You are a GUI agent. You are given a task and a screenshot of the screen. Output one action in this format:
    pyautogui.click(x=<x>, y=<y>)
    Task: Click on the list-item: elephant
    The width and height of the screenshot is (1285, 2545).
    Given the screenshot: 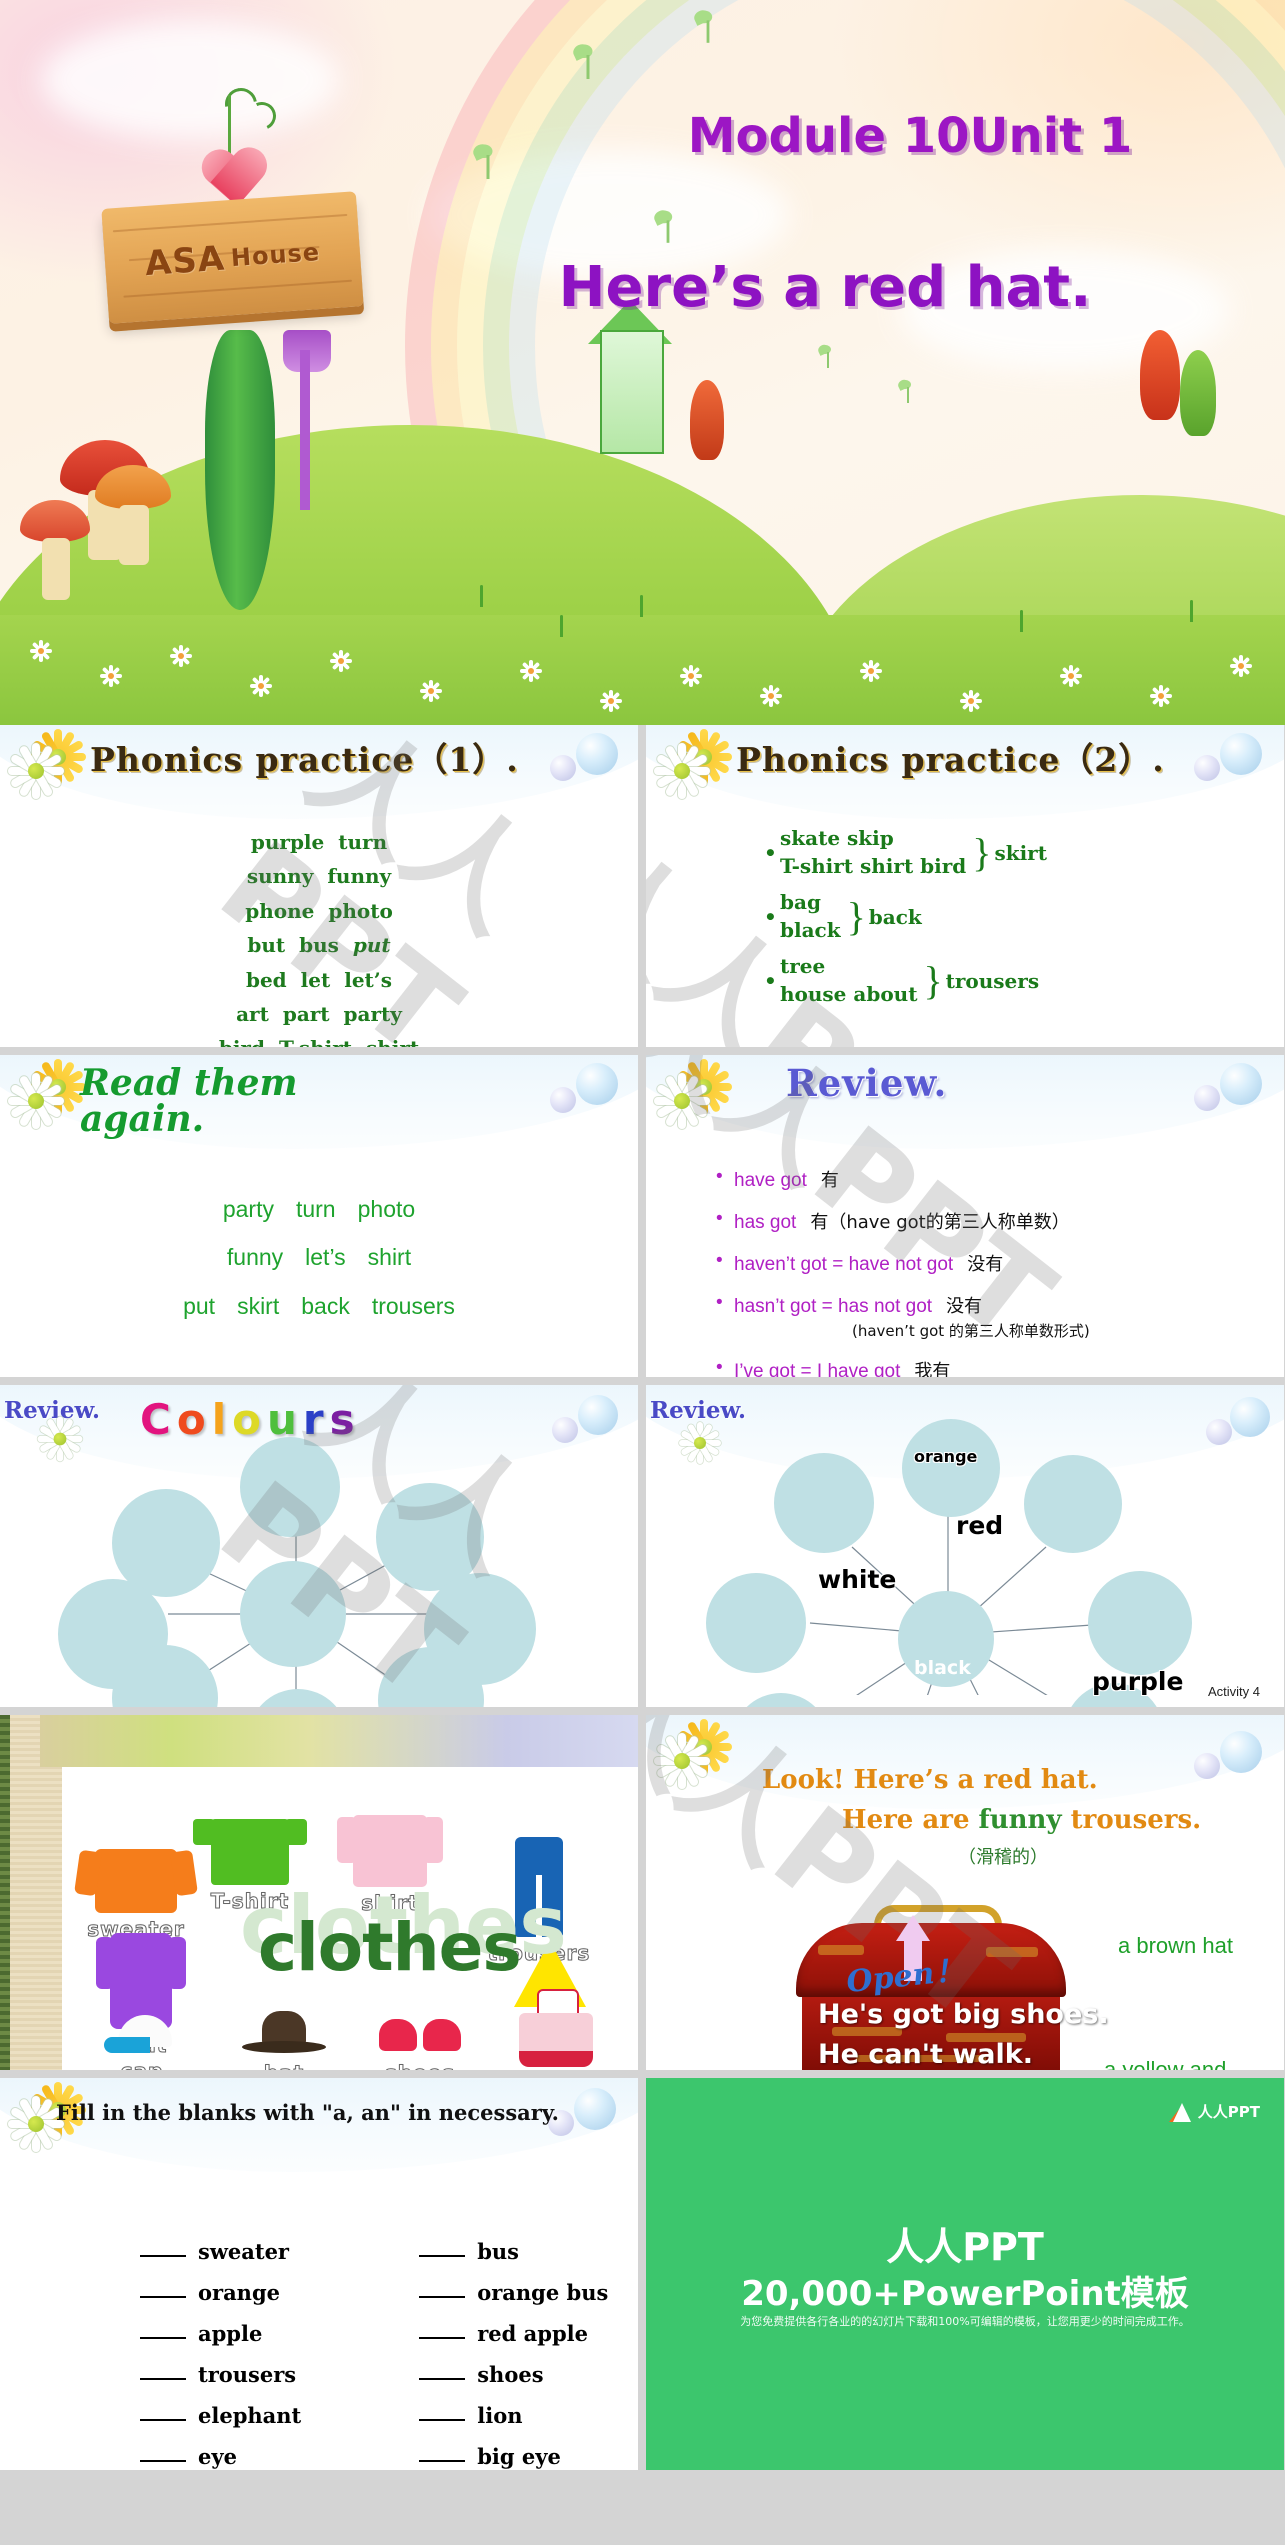 What is the action you would take?
    pyautogui.click(x=220, y=2415)
    